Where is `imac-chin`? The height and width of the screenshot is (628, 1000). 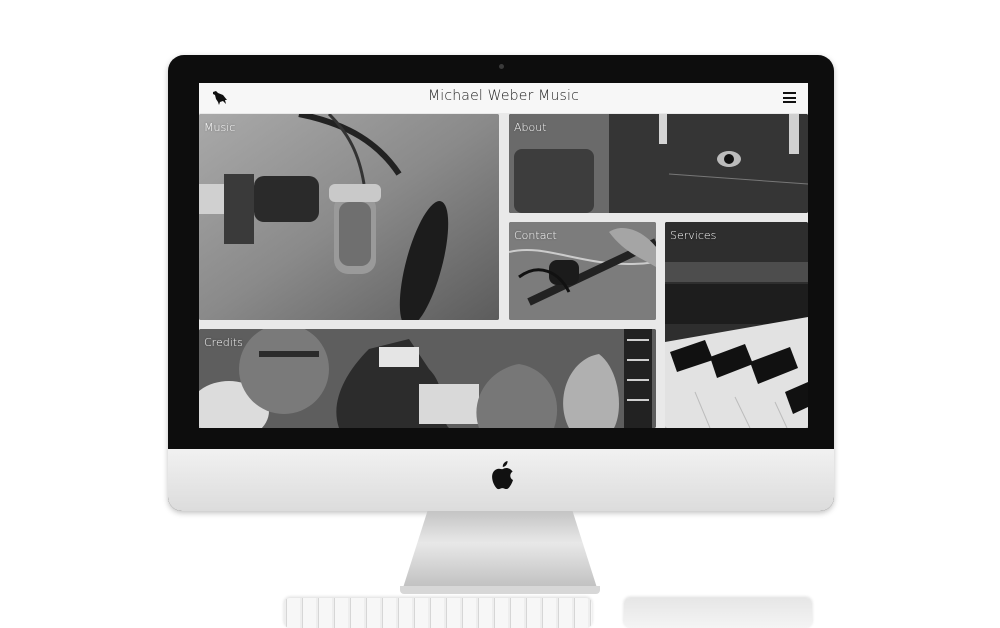 imac-chin is located at coordinates (501, 480).